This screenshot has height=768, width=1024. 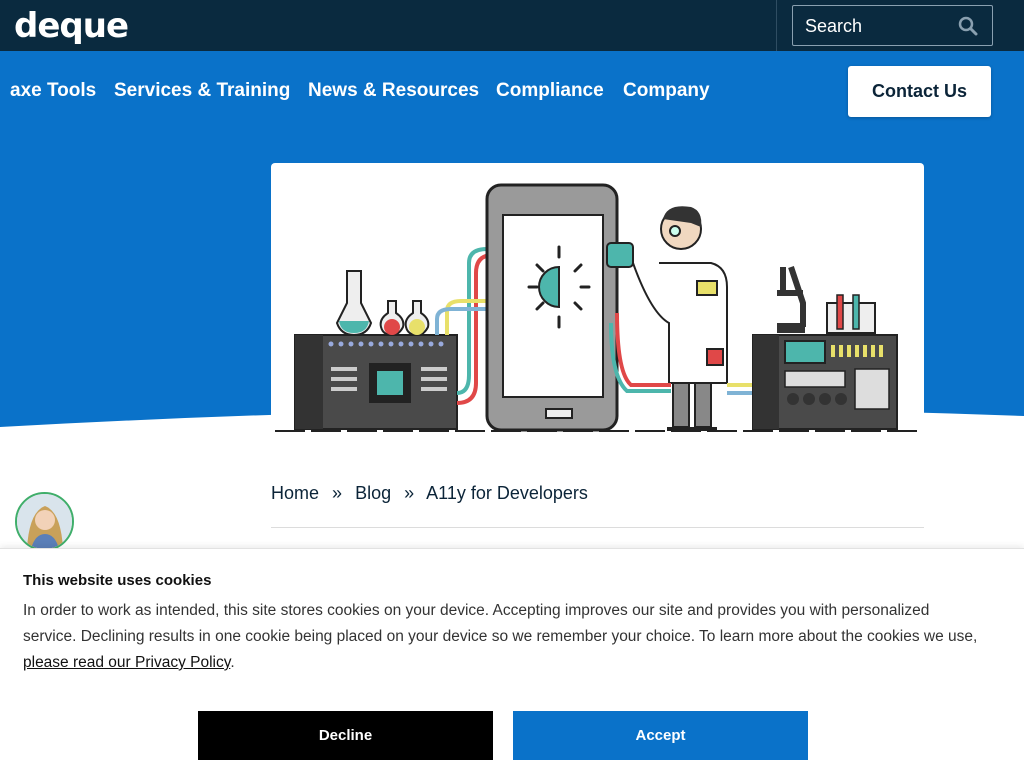 What do you see at coordinates (660, 735) in the screenshot?
I see `accept-button: Accept` at bounding box center [660, 735].